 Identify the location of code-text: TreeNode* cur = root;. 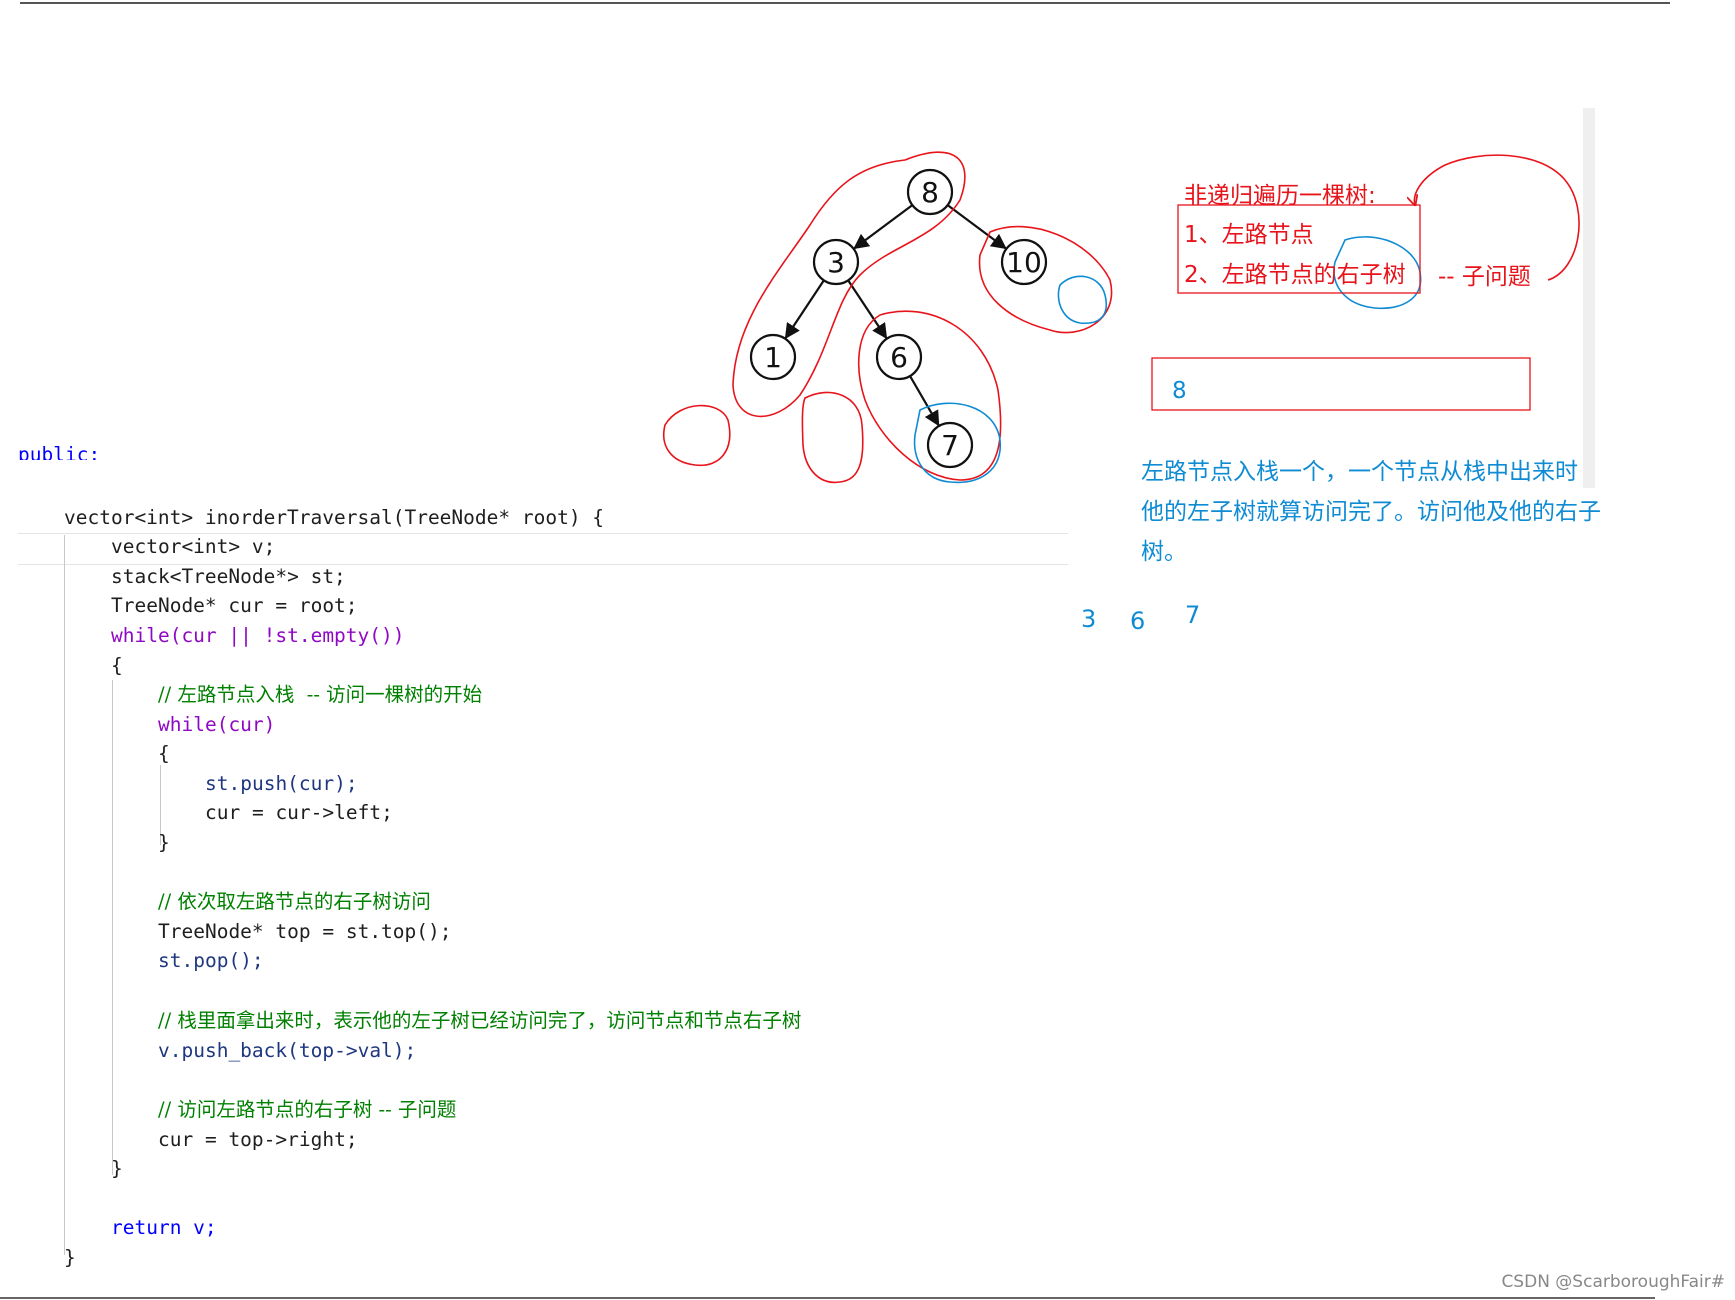
(234, 605).